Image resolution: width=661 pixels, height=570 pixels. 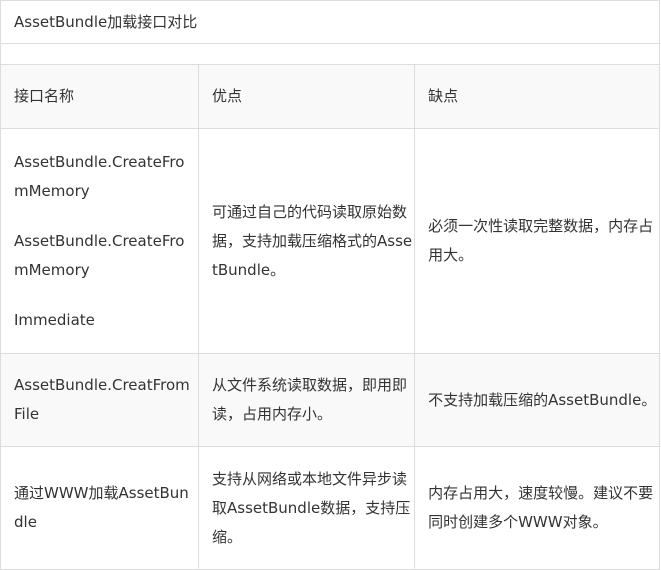 I want to click on table-spacer, so click(x=330, y=54).